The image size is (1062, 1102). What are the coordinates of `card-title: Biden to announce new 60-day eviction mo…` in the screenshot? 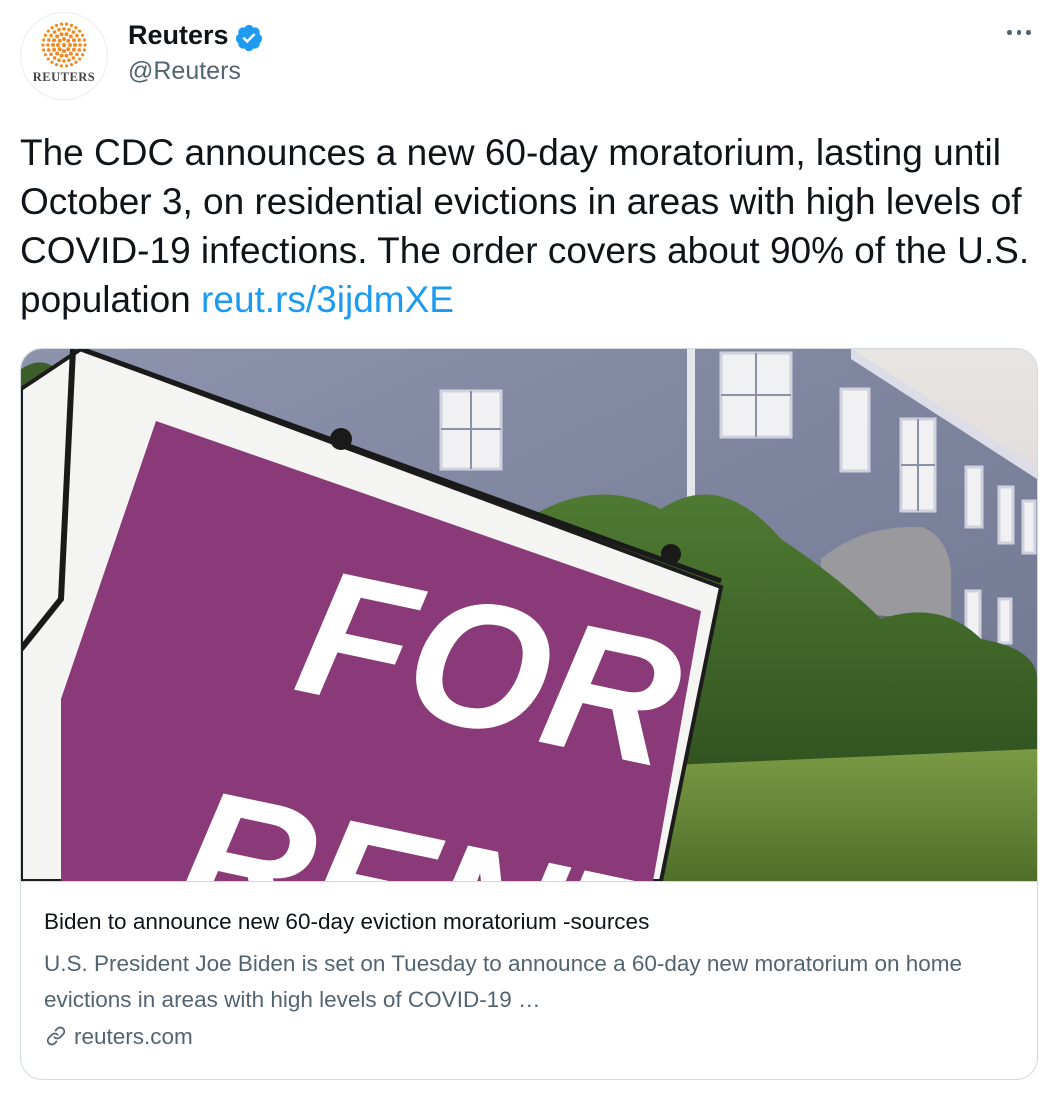 It's located at (346, 922).